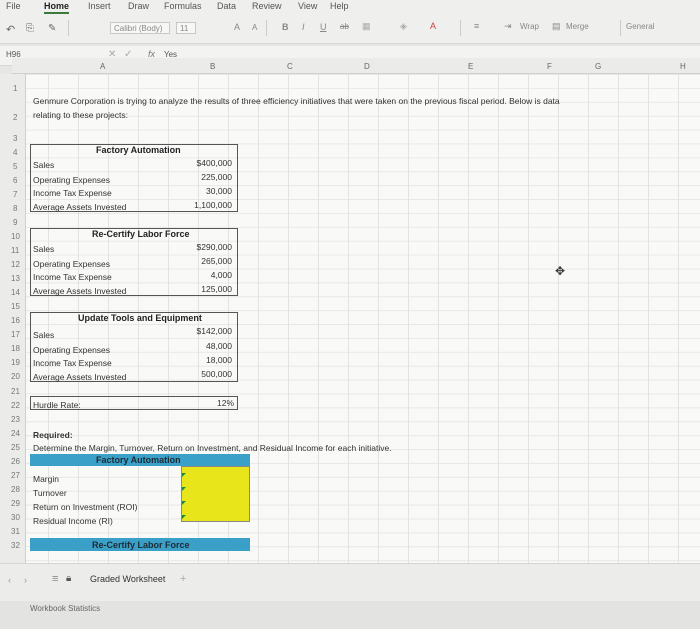 The height and width of the screenshot is (629, 700). I want to click on italic-icon: I, so click(303, 27).